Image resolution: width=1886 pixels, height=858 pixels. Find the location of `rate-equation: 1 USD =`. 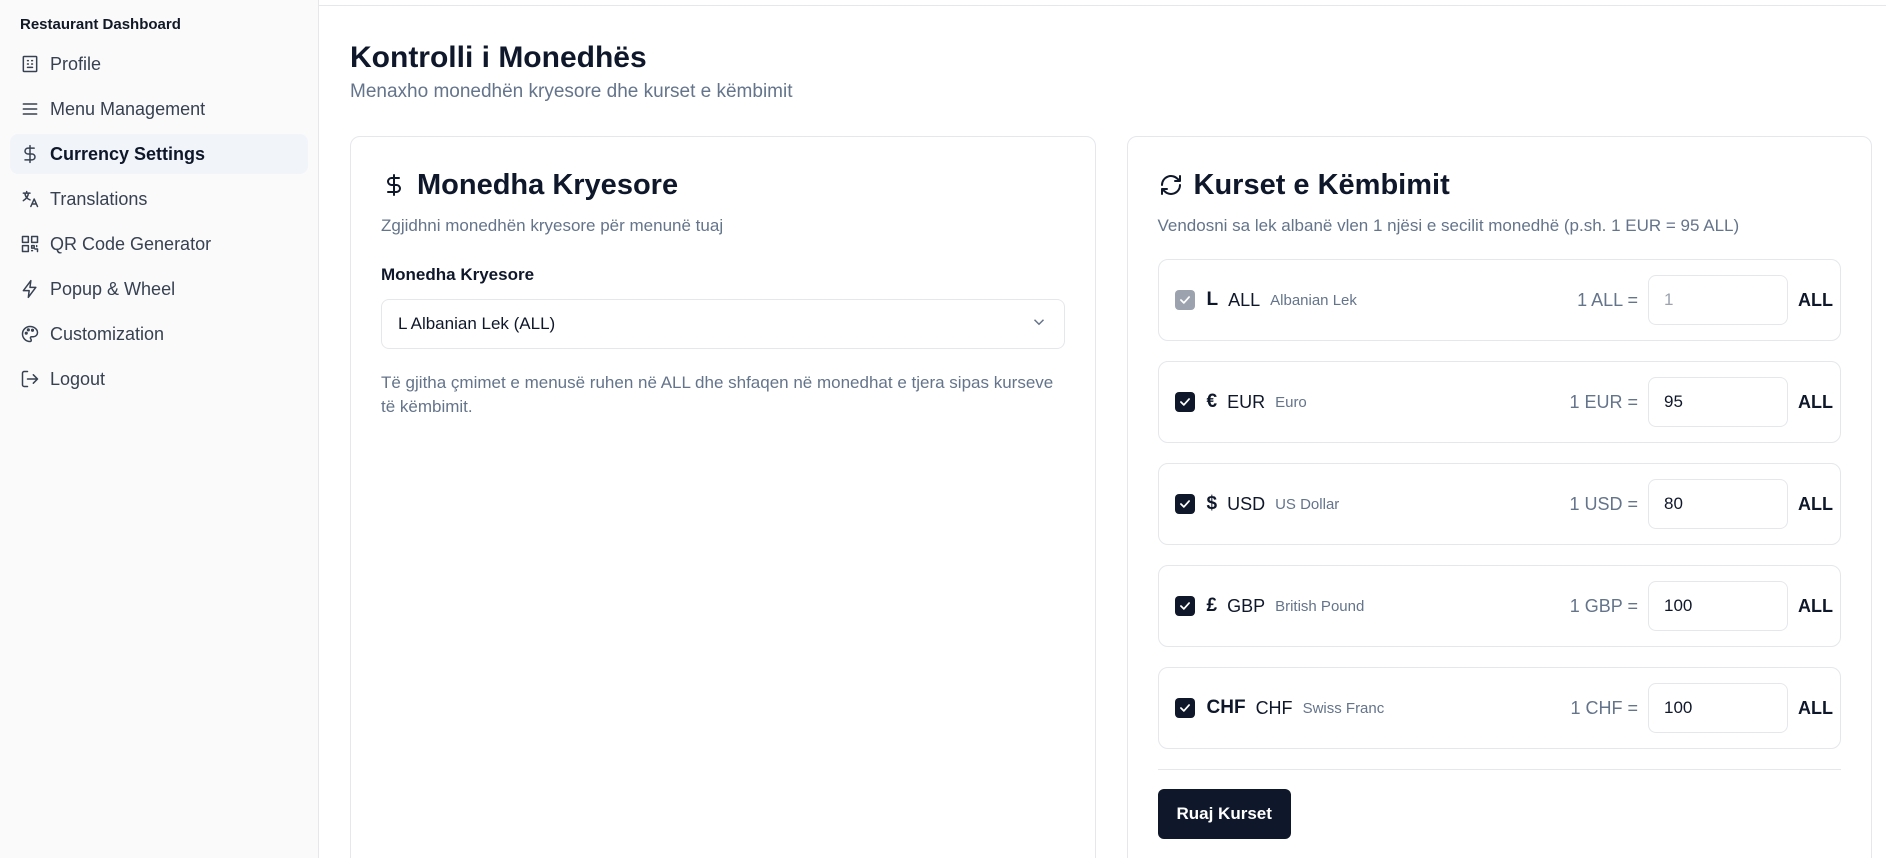

rate-equation: 1 USD = is located at coordinates (1603, 503).